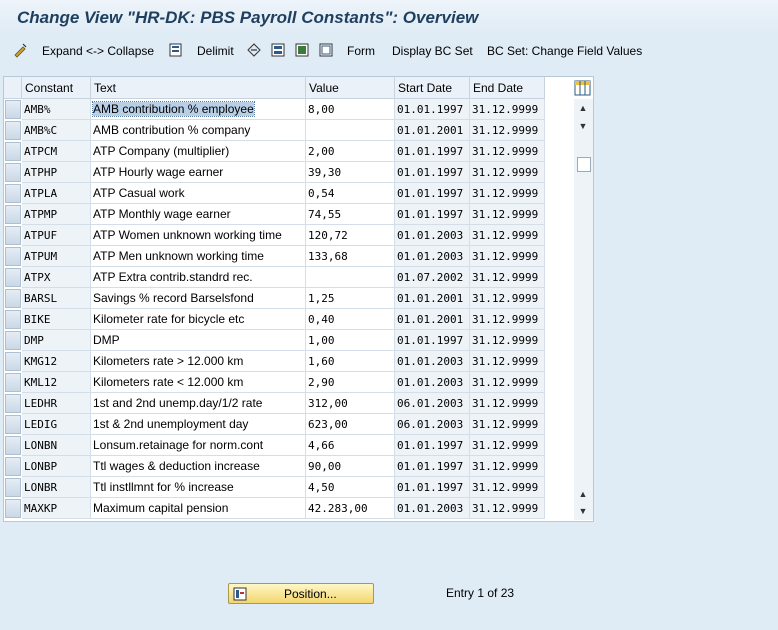  Describe the element at coordinates (198, 403) in the screenshot. I see `cell-text: 1st and 2nd unemp.day/1/2 rate` at that location.